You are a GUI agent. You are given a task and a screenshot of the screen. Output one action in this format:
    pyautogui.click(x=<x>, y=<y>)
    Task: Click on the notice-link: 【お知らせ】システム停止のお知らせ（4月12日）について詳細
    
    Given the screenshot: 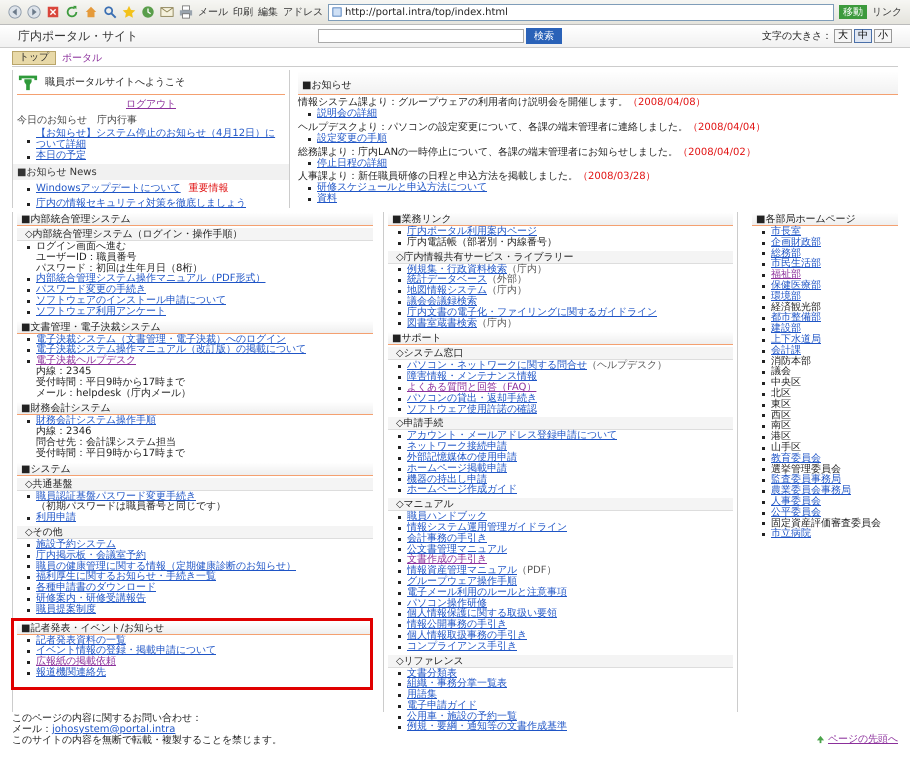 What is the action you would take?
    pyautogui.click(x=160, y=140)
    